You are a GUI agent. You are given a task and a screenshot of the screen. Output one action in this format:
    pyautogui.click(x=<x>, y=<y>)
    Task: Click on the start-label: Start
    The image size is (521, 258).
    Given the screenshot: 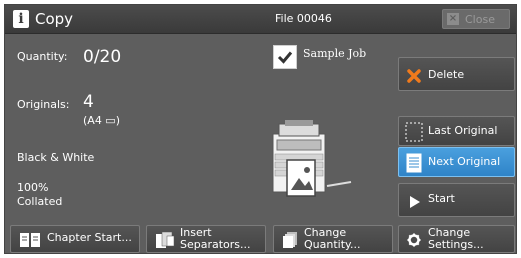 What is the action you would take?
    pyautogui.click(x=441, y=198)
    